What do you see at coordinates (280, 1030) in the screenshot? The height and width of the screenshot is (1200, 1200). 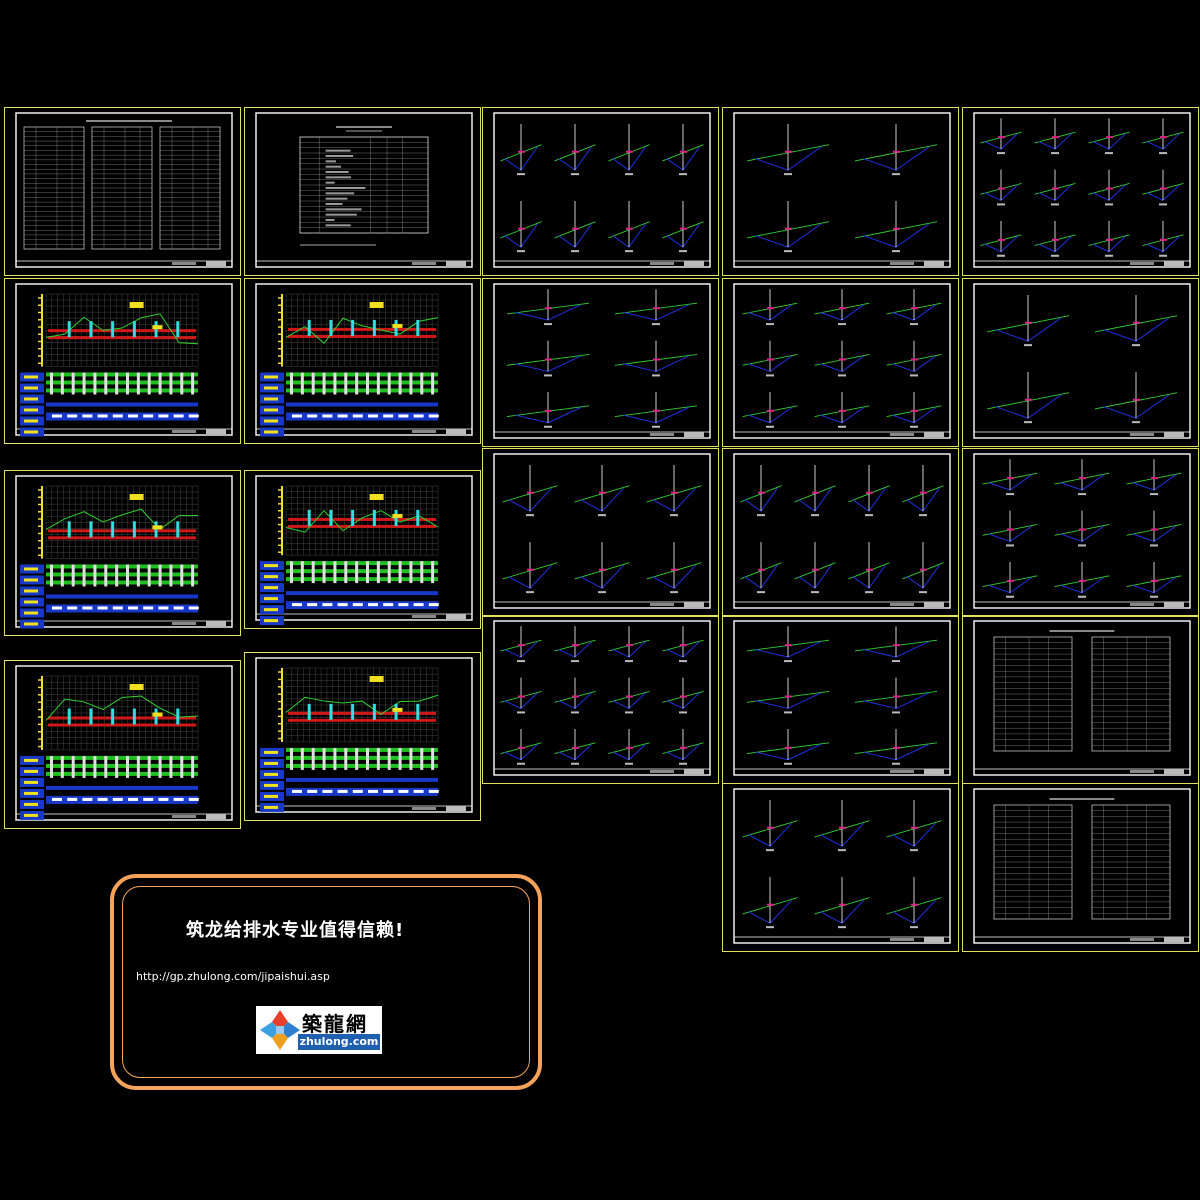 I see `zhulong-diamond-logo-icon` at bounding box center [280, 1030].